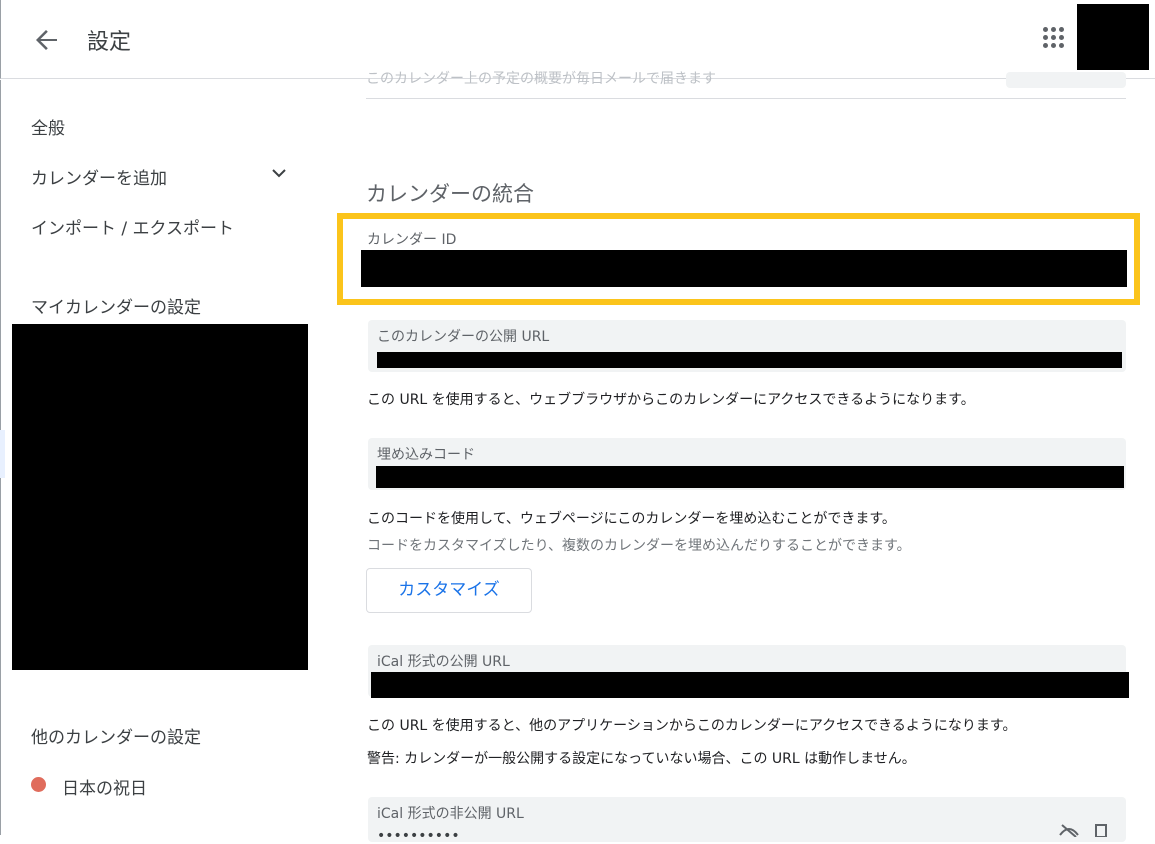 The height and width of the screenshot is (844, 1155). Describe the element at coordinates (443, 662) in the screenshot. I see `ical-public-url-label: iCal 形式の公開 URL` at that location.